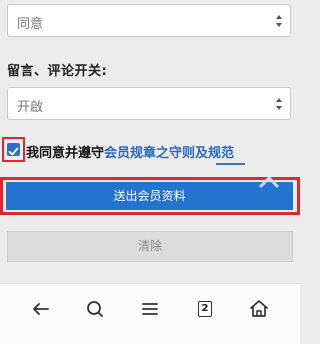 The image size is (320, 344). I want to click on consent-select-value: 同意, so click(30, 24).